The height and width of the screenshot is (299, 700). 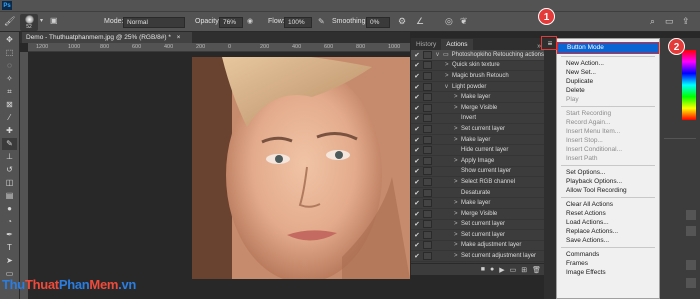 What do you see at coordinates (420, 21) in the screenshot?
I see `angle-icon: ∠` at bounding box center [420, 21].